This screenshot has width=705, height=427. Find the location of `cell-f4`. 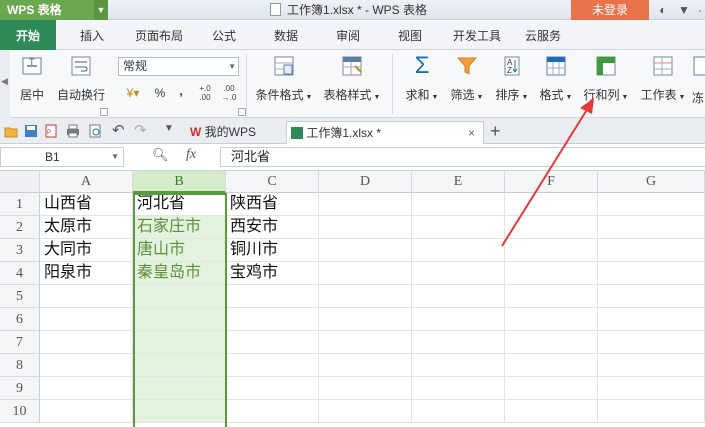

cell-f4 is located at coordinates (551, 273).